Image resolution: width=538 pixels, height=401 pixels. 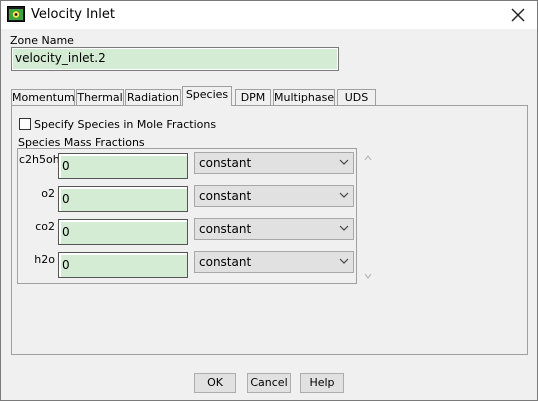 I want to click on species-label-co2: co2, so click(x=45, y=226).